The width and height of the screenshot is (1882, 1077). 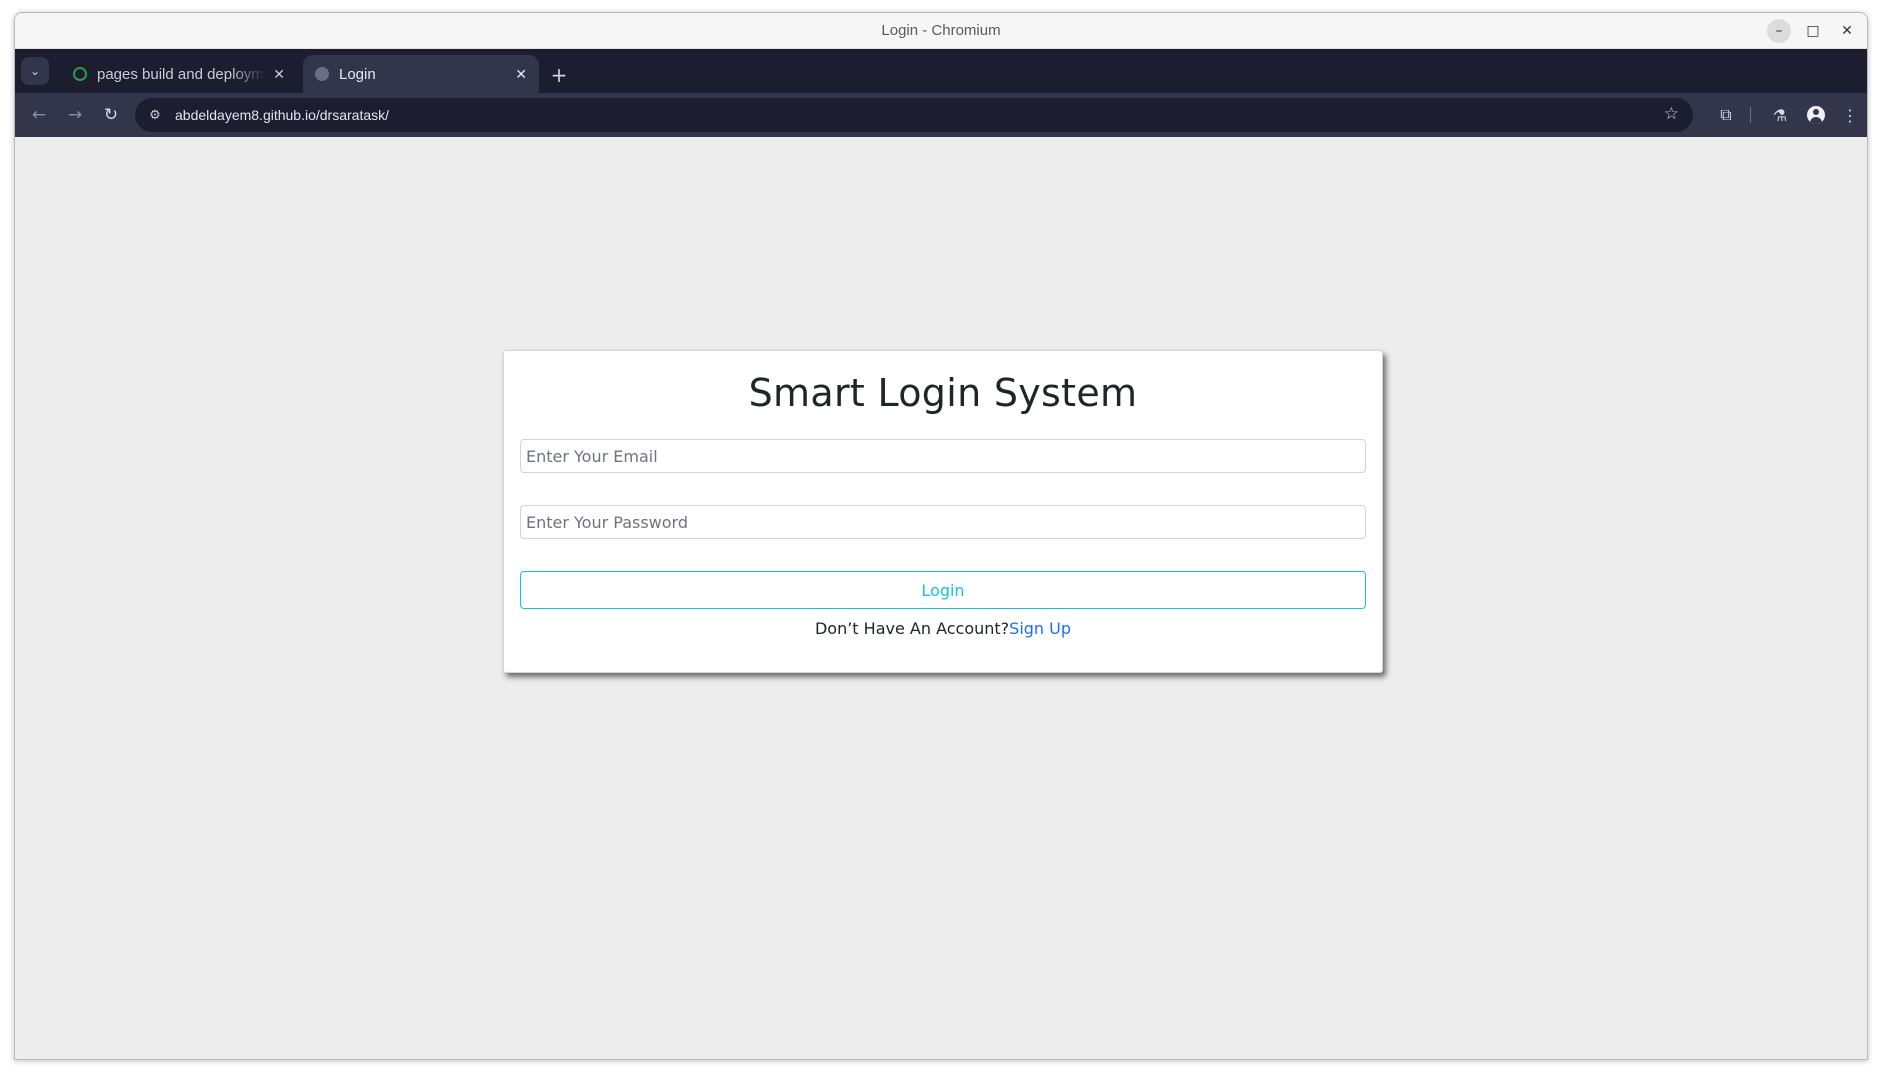 I want to click on toolbar-divider, so click(x=1750, y=115).